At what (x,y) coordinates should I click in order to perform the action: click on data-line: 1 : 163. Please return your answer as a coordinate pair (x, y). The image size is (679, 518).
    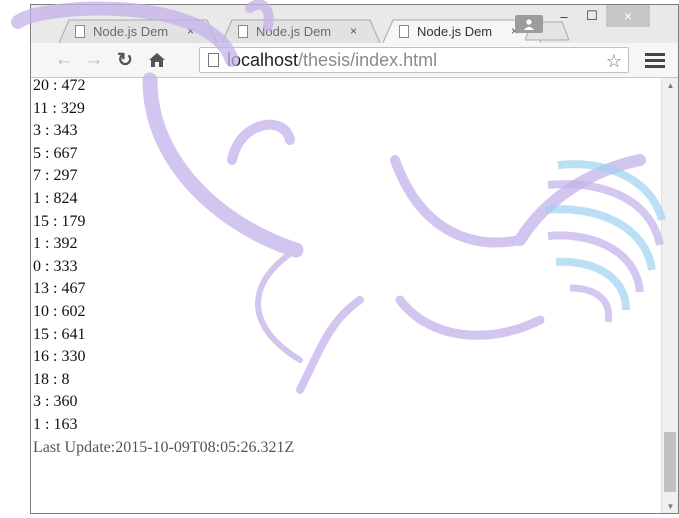
    Looking at the image, I should click on (55, 424).